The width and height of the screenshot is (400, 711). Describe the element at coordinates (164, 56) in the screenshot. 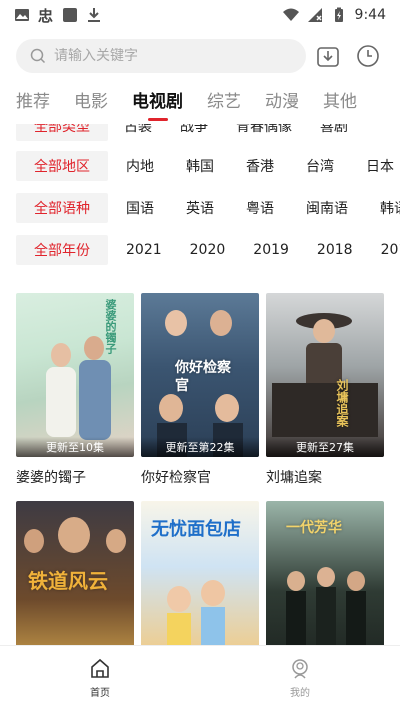

I see `search-input` at that location.